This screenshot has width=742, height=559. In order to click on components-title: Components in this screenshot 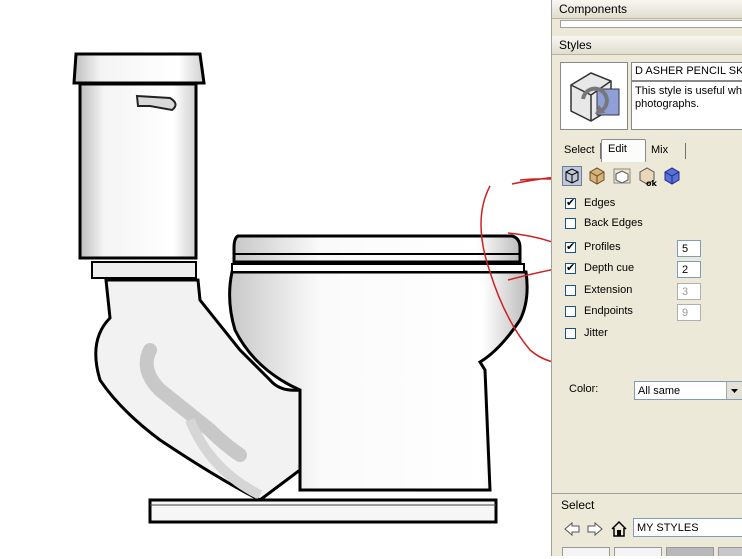, I will do `click(593, 9)`.